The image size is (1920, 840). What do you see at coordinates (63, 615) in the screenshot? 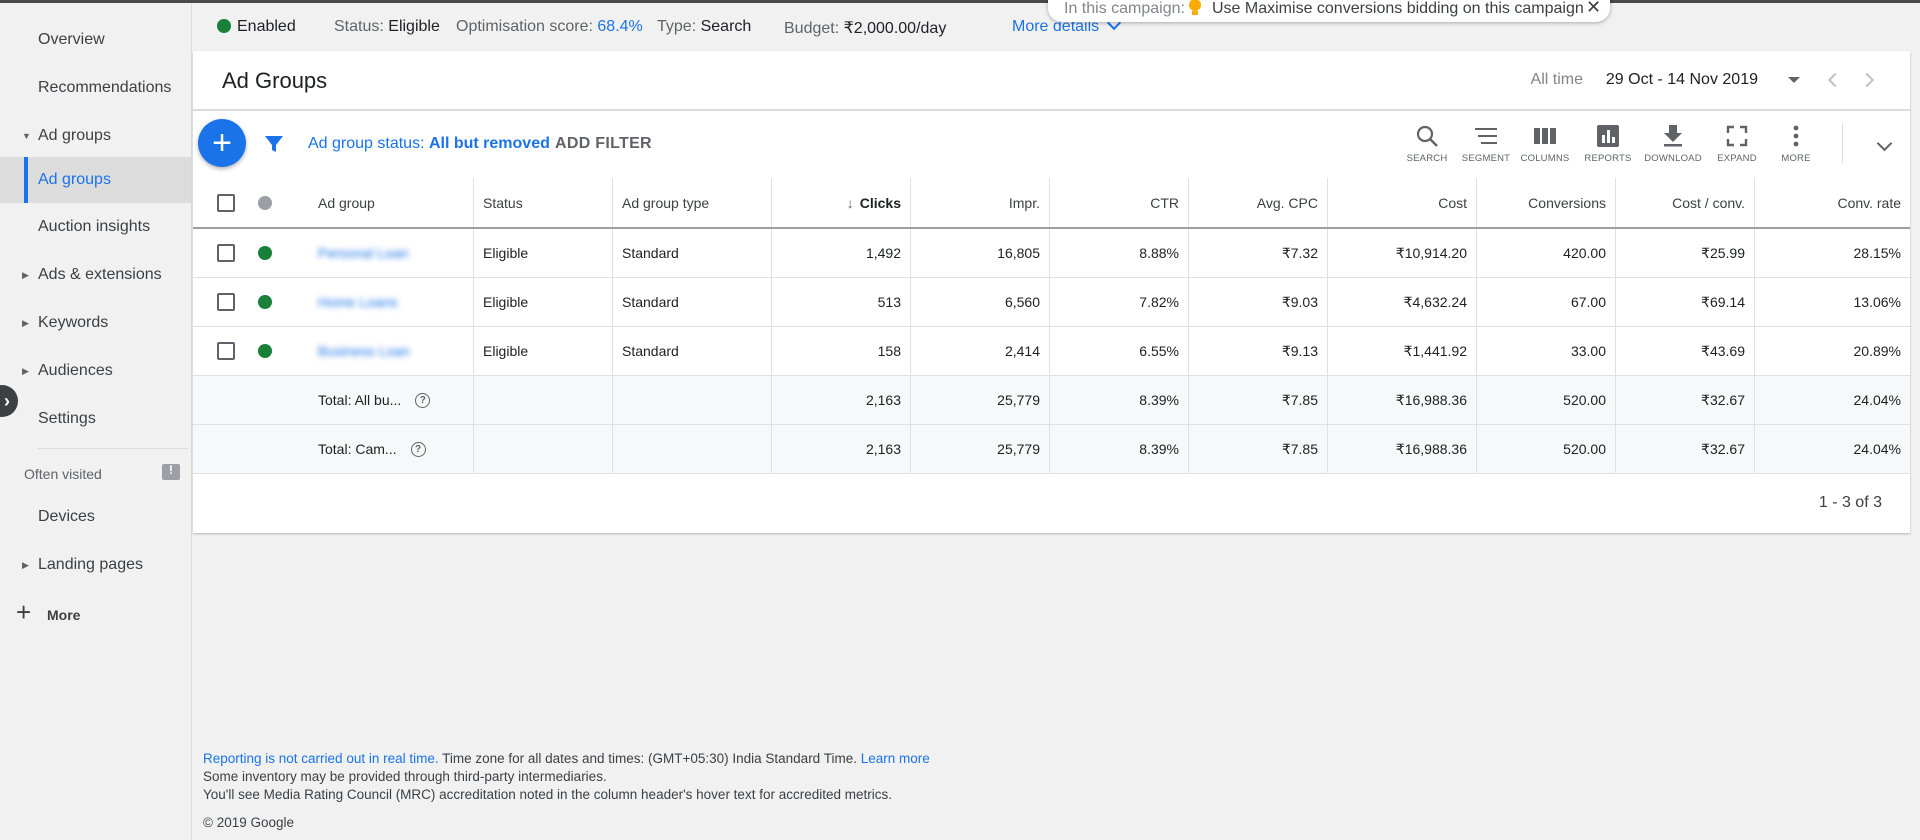
I see `sidebar-more: More` at bounding box center [63, 615].